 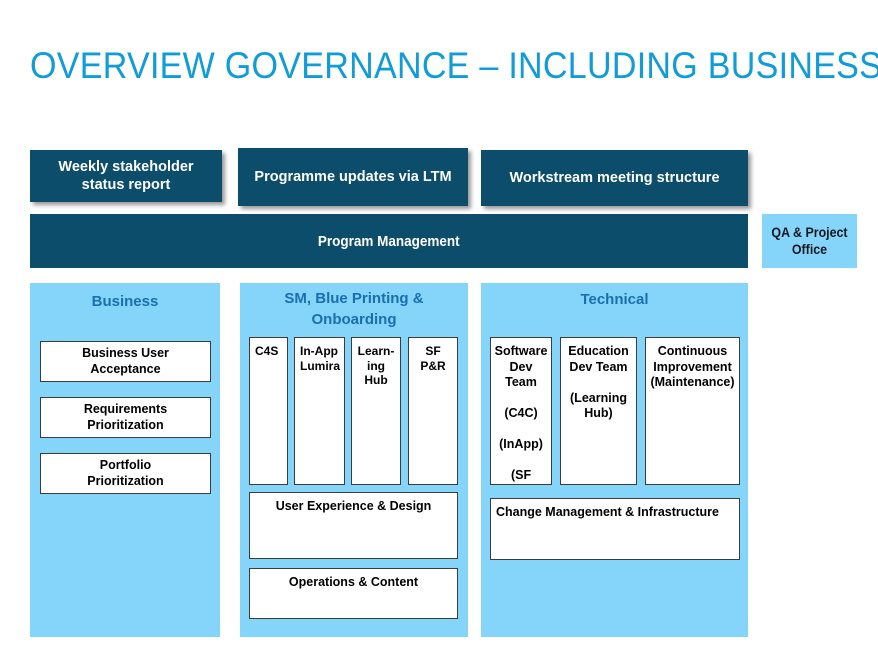 What do you see at coordinates (353, 582) in the screenshot?
I see `card-label: Operations & Content` at bounding box center [353, 582].